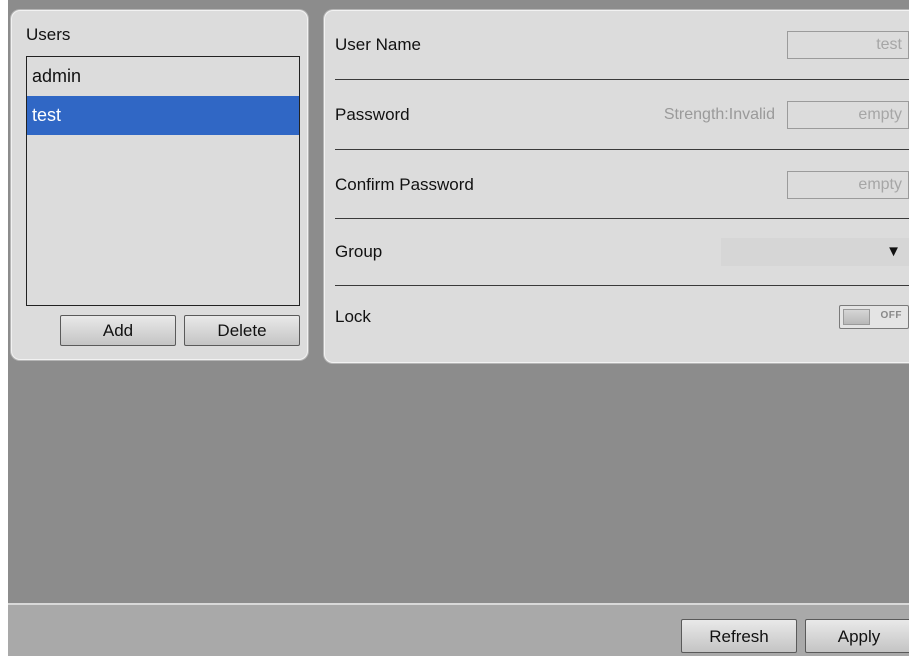 The height and width of the screenshot is (656, 909). What do you see at coordinates (874, 317) in the screenshot?
I see `lock-toggle: OFF` at bounding box center [874, 317].